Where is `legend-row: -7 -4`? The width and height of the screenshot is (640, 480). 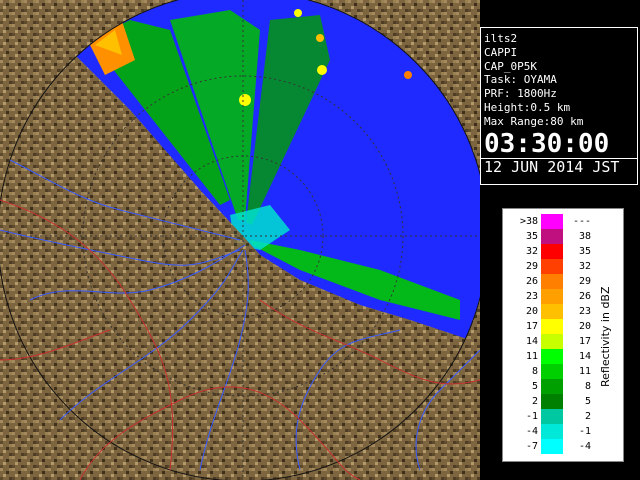 legend-row: -7 -4 is located at coordinates (550, 446).